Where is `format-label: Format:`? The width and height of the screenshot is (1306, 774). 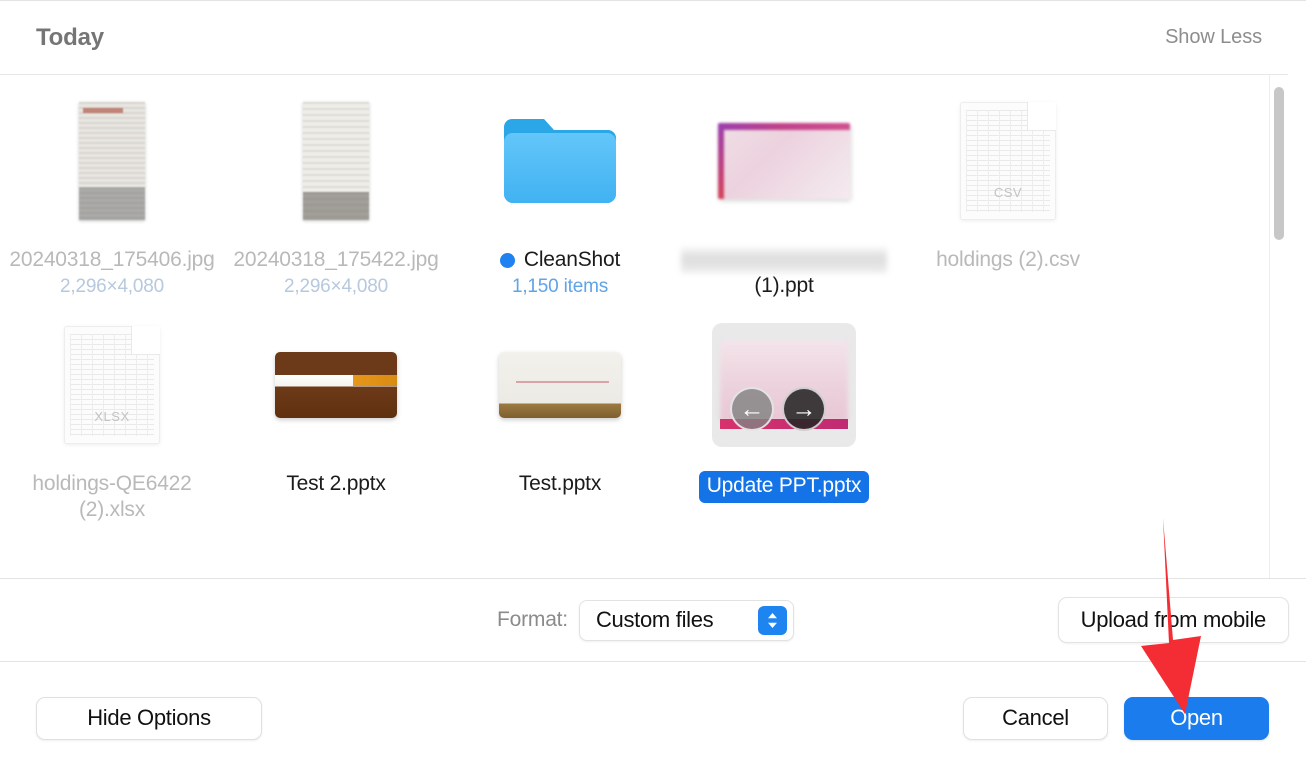
format-label: Format: is located at coordinates (532, 619).